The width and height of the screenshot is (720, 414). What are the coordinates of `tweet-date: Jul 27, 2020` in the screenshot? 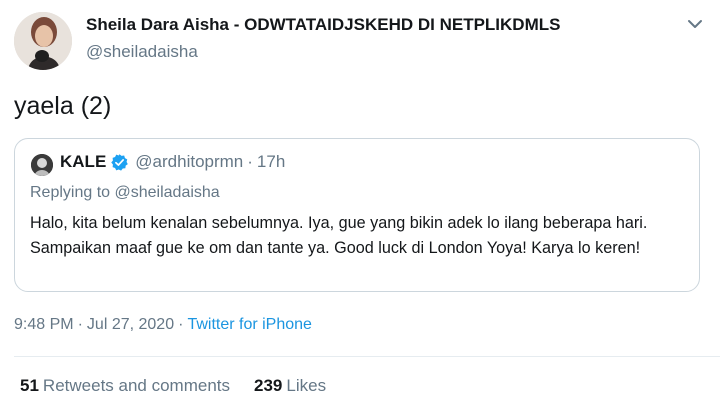 It's located at (130, 324).